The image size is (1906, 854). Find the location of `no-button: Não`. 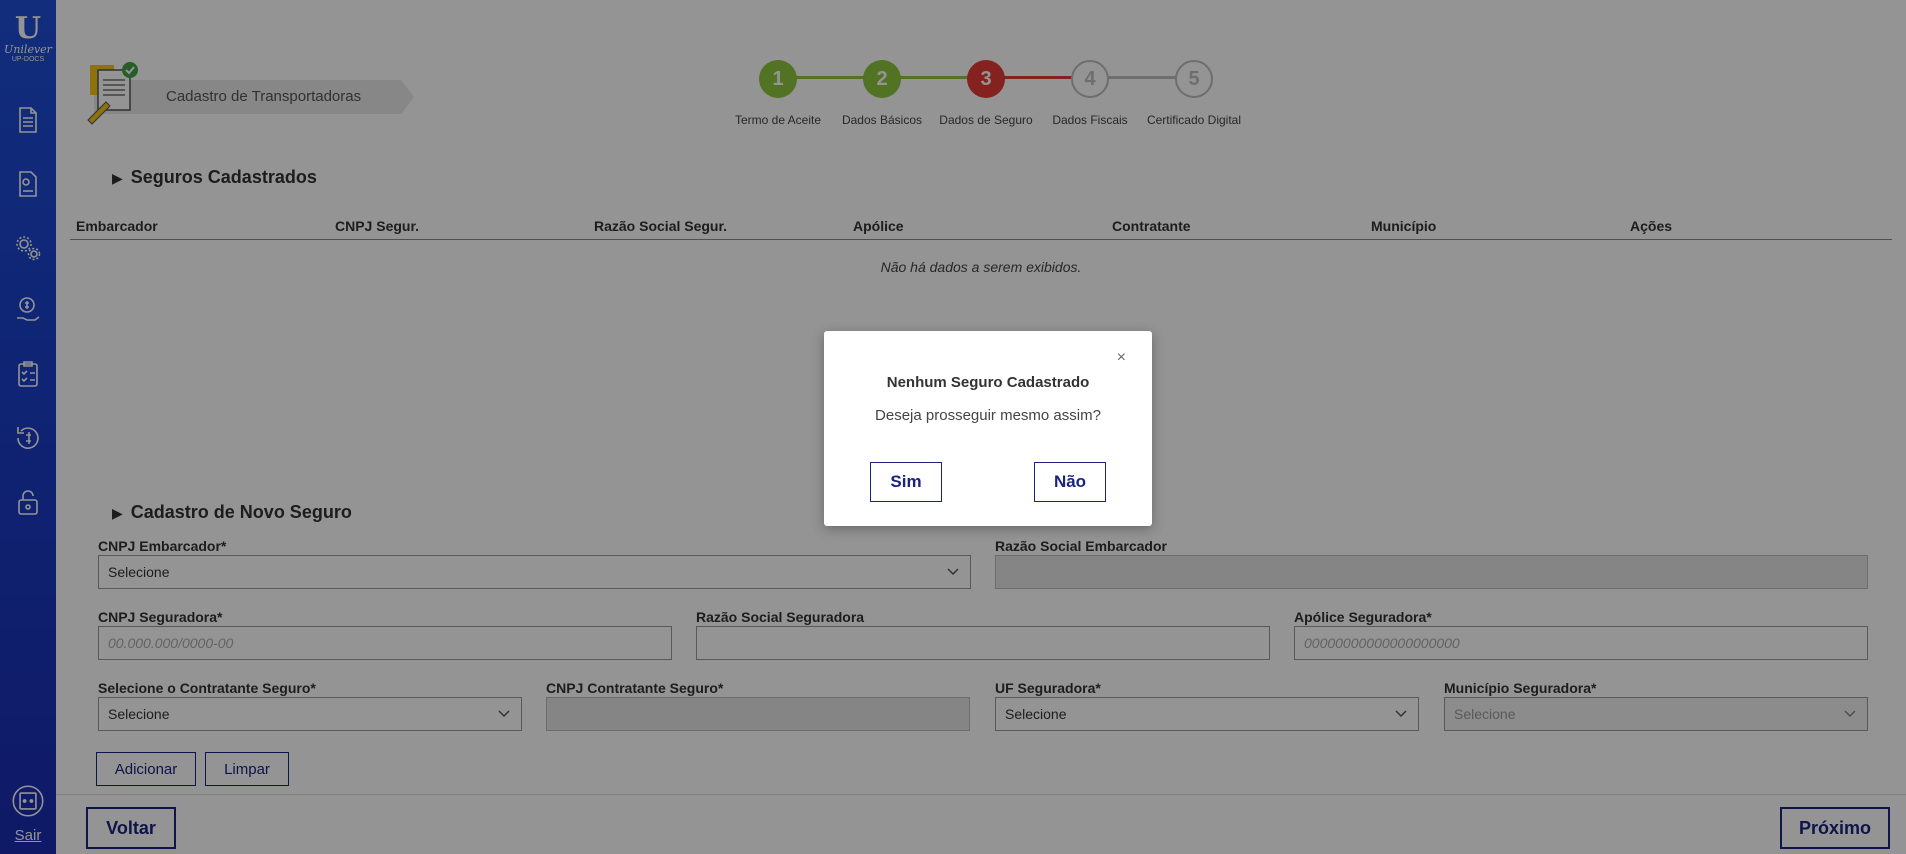

no-button: Não is located at coordinates (1070, 482).